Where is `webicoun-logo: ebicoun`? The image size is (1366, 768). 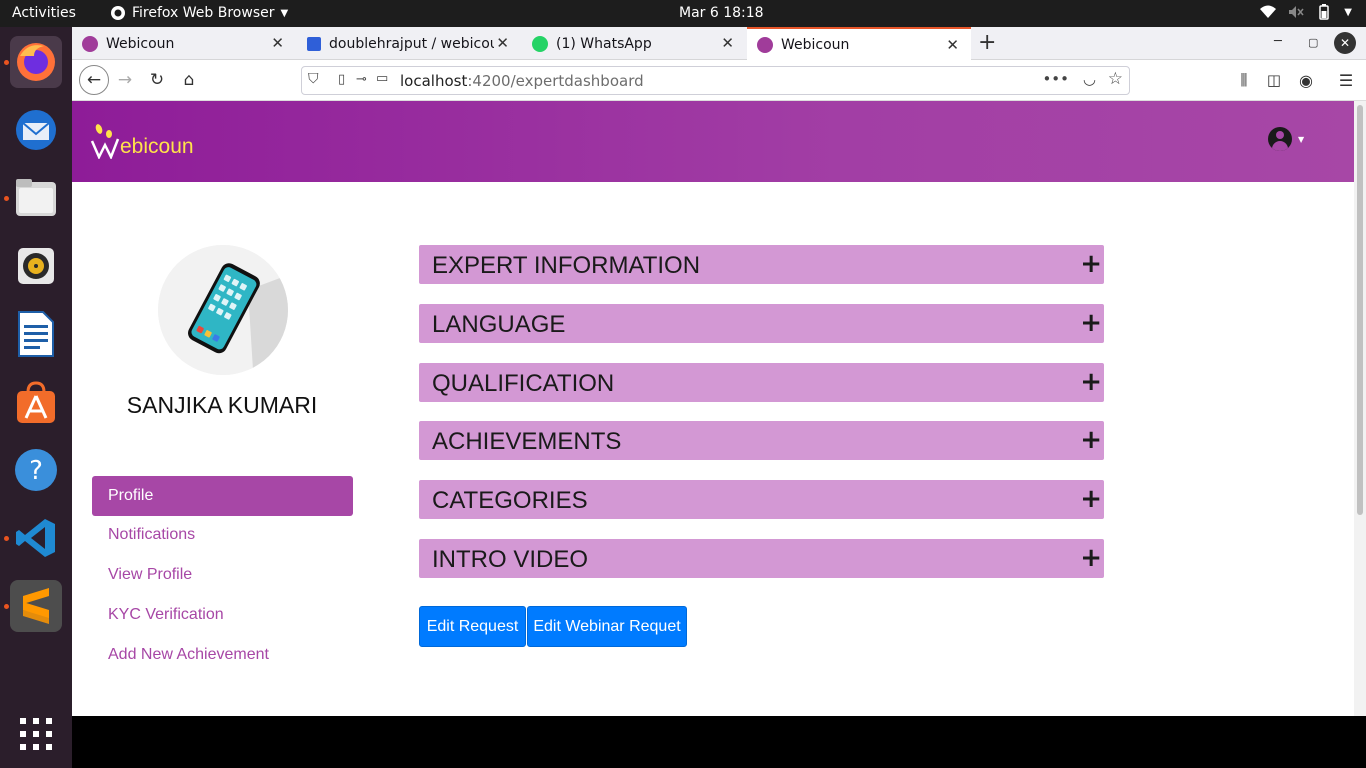 webicoun-logo: ebicoun is located at coordinates (142, 141).